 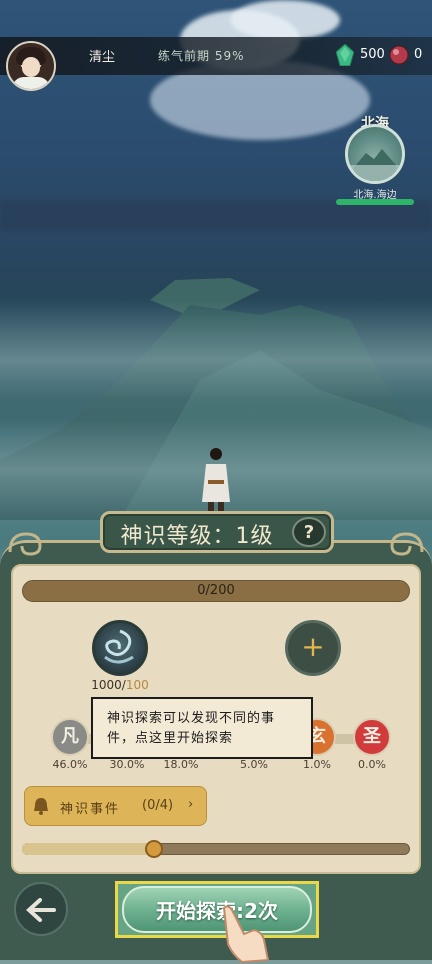 What do you see at coordinates (254, 764) in the screenshot?
I see `grade-percent: 5.0%` at bounding box center [254, 764].